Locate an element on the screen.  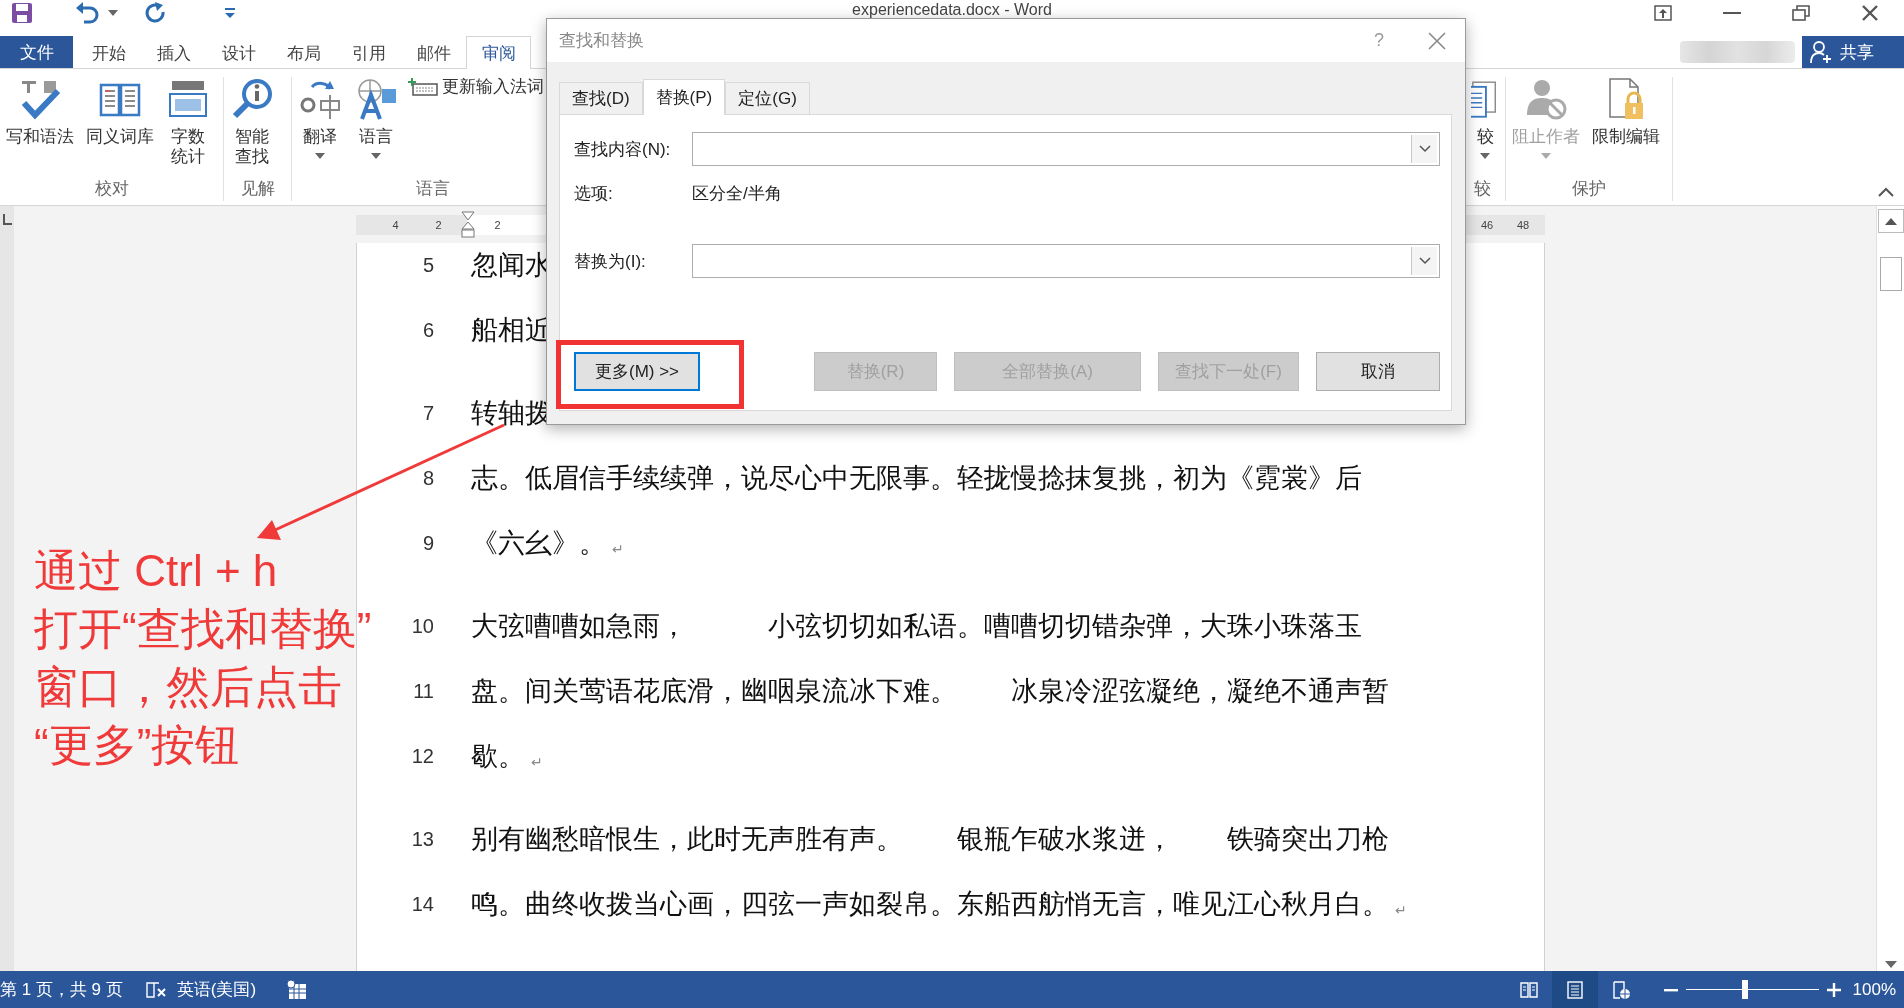
annotation-text: 通过 Ctrl + h 打开“查找和替换” 窗口，然后点击 “更多”按钮 is located at coordinates (203, 658).